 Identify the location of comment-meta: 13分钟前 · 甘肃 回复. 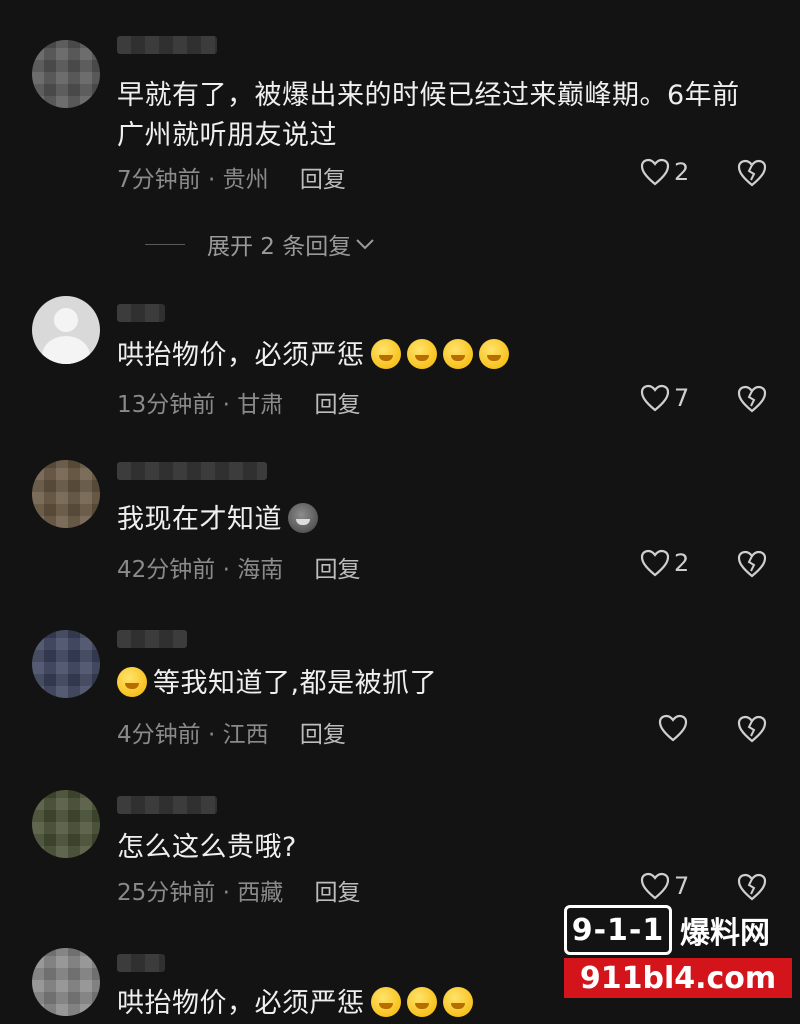
(239, 405).